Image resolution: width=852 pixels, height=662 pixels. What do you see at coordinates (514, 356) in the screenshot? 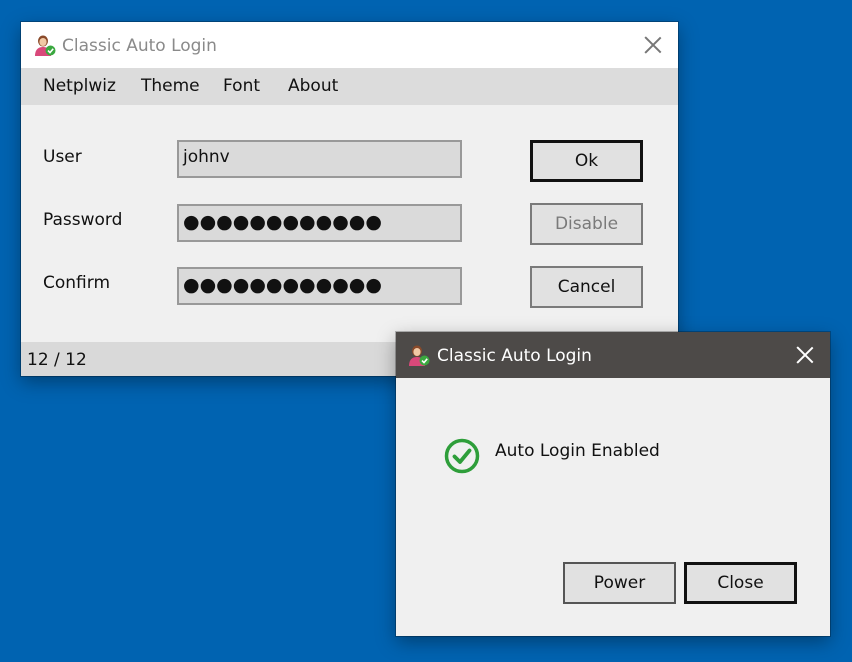
I see `dialog-title: Classic Auto Login` at bounding box center [514, 356].